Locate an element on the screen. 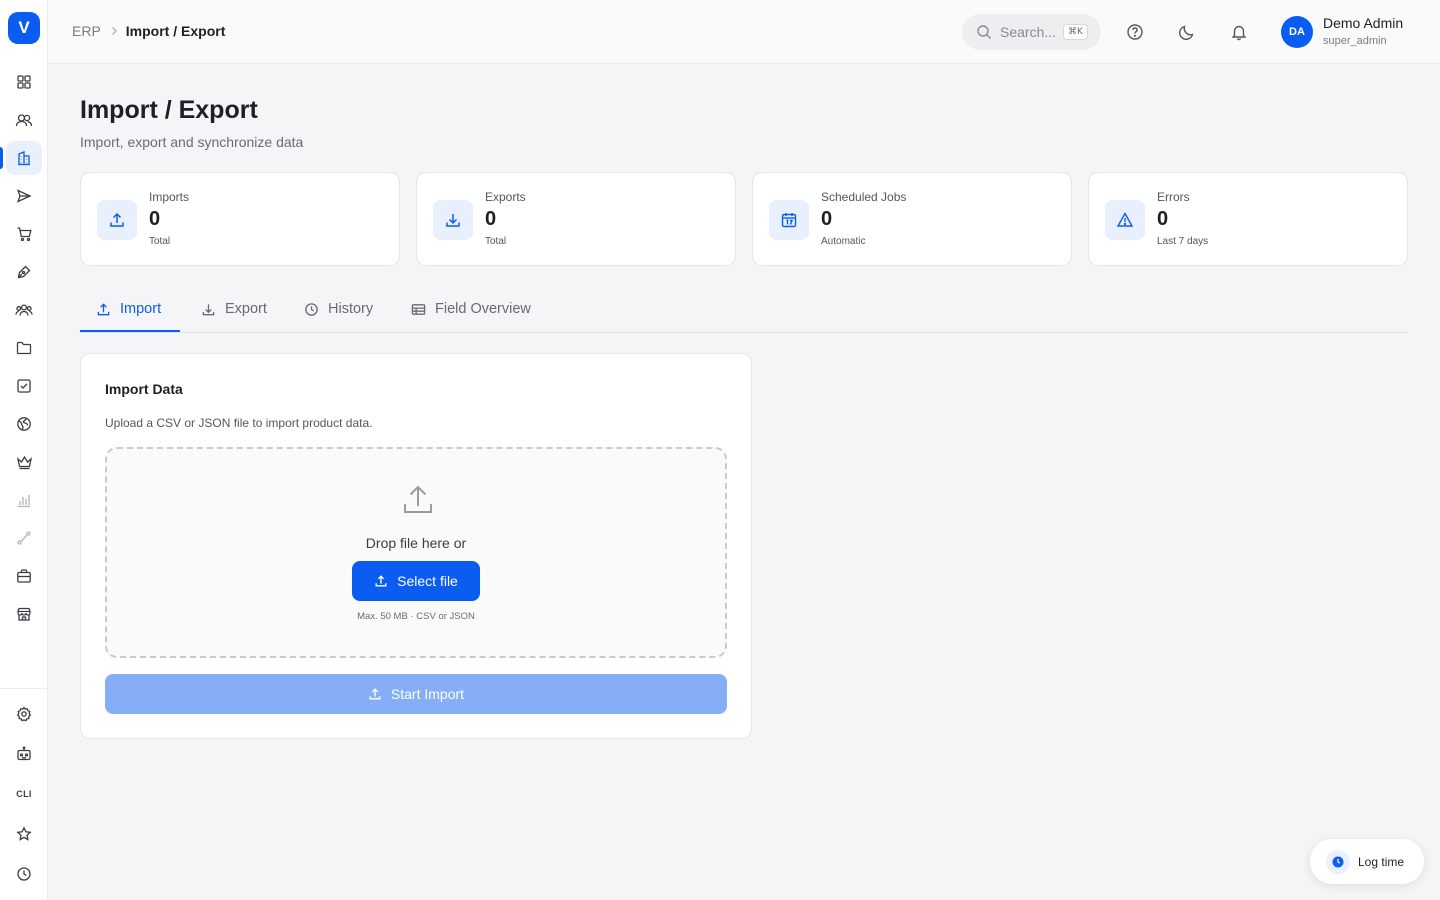  user-name: Demo Admin is located at coordinates (1363, 23).